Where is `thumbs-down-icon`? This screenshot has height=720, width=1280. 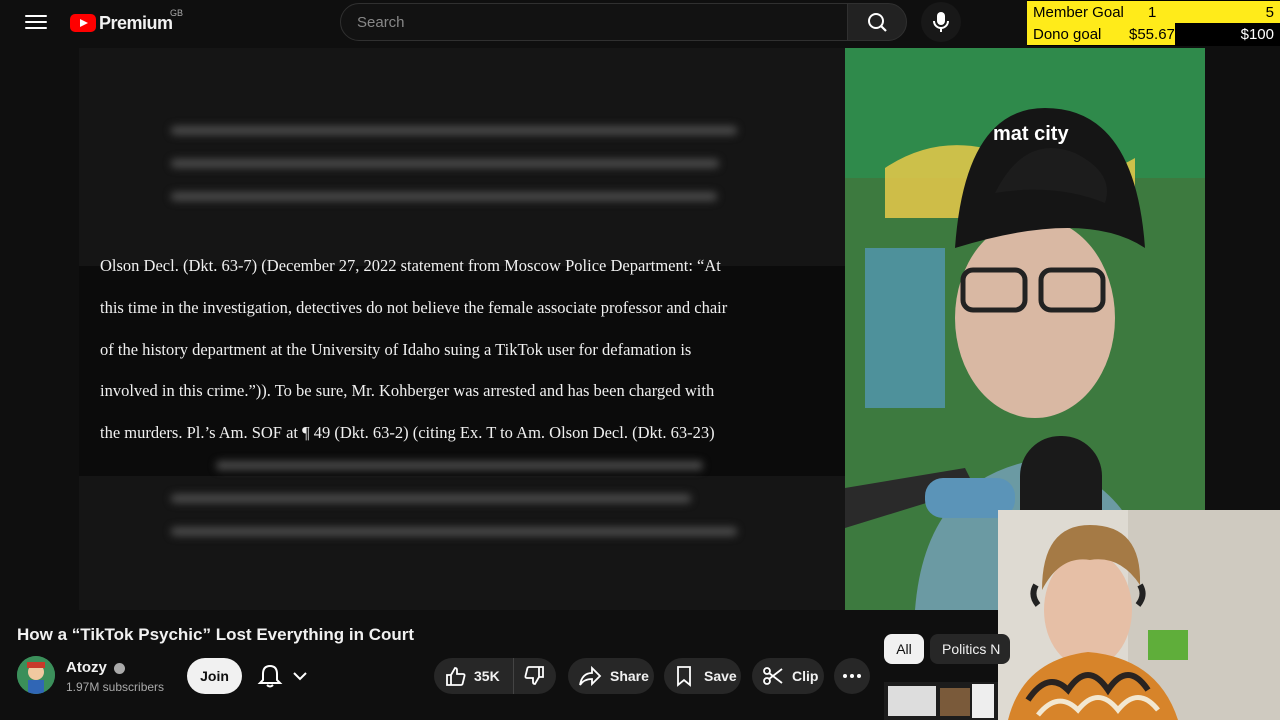 thumbs-down-icon is located at coordinates (534, 675).